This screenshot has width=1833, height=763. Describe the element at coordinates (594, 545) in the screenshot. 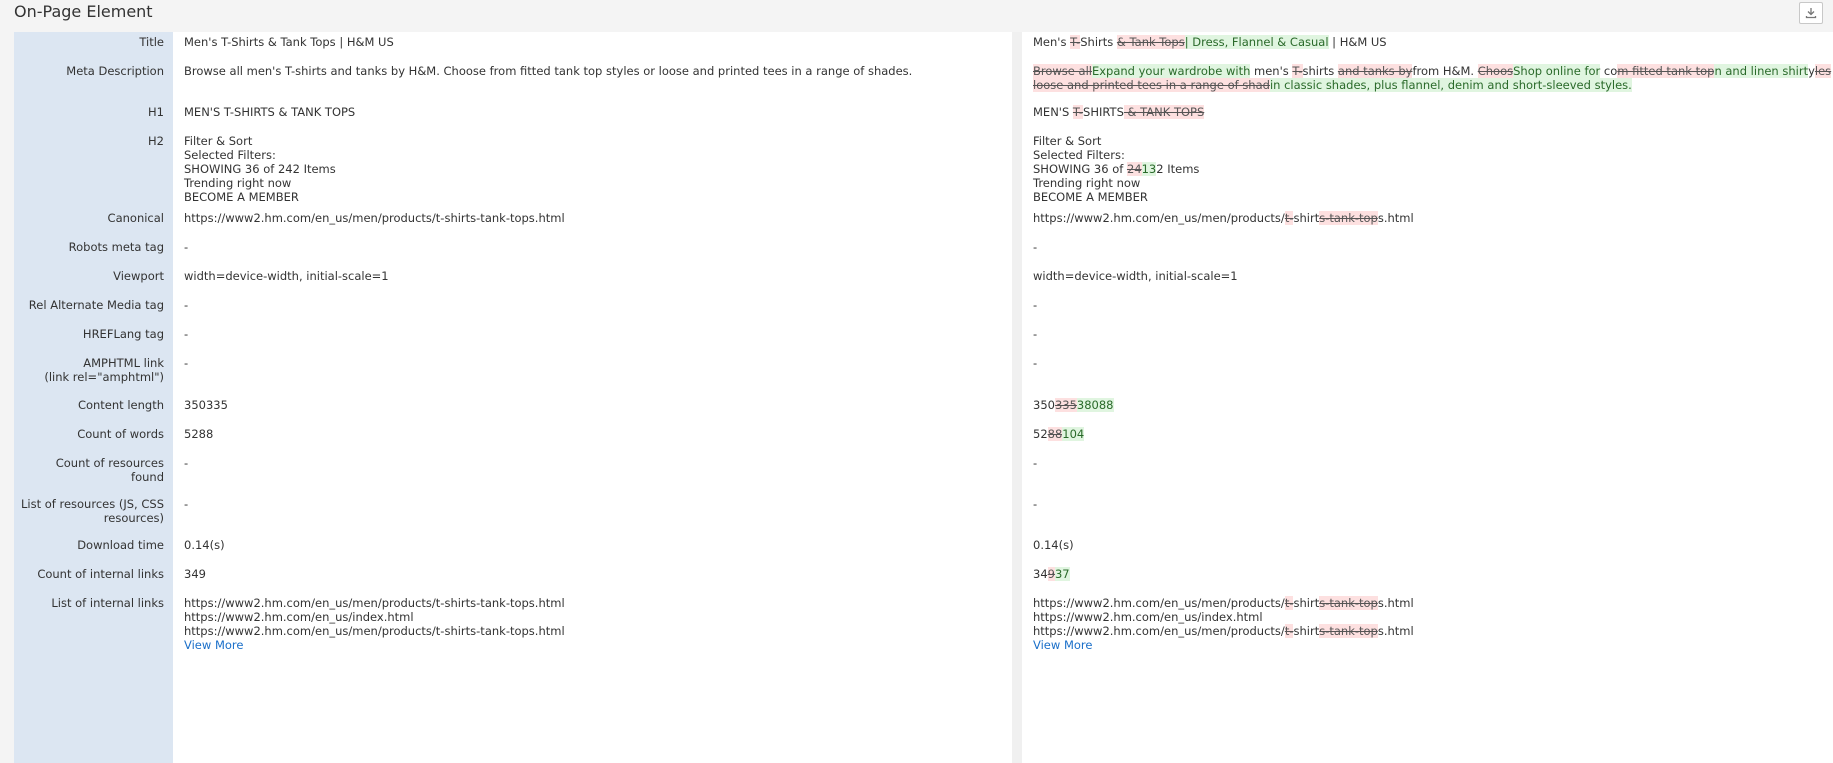

I see `original-value: 0.14(s)` at that location.